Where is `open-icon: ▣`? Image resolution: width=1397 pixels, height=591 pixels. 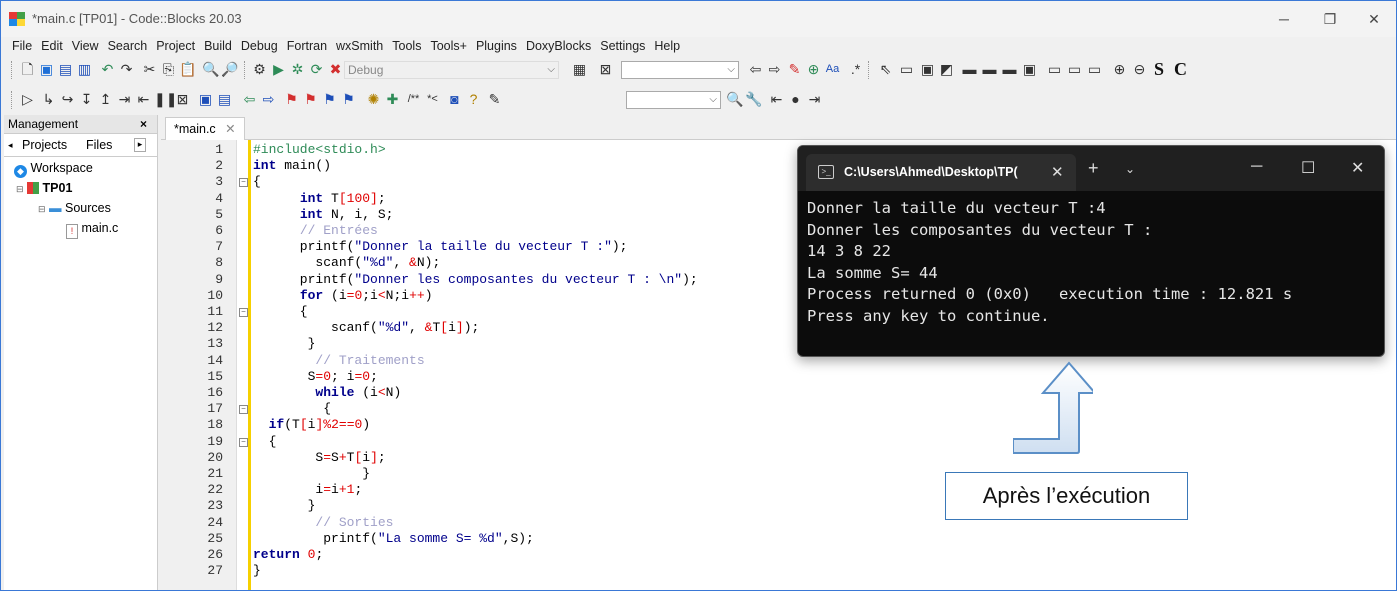 open-icon: ▣ is located at coordinates (46, 69).